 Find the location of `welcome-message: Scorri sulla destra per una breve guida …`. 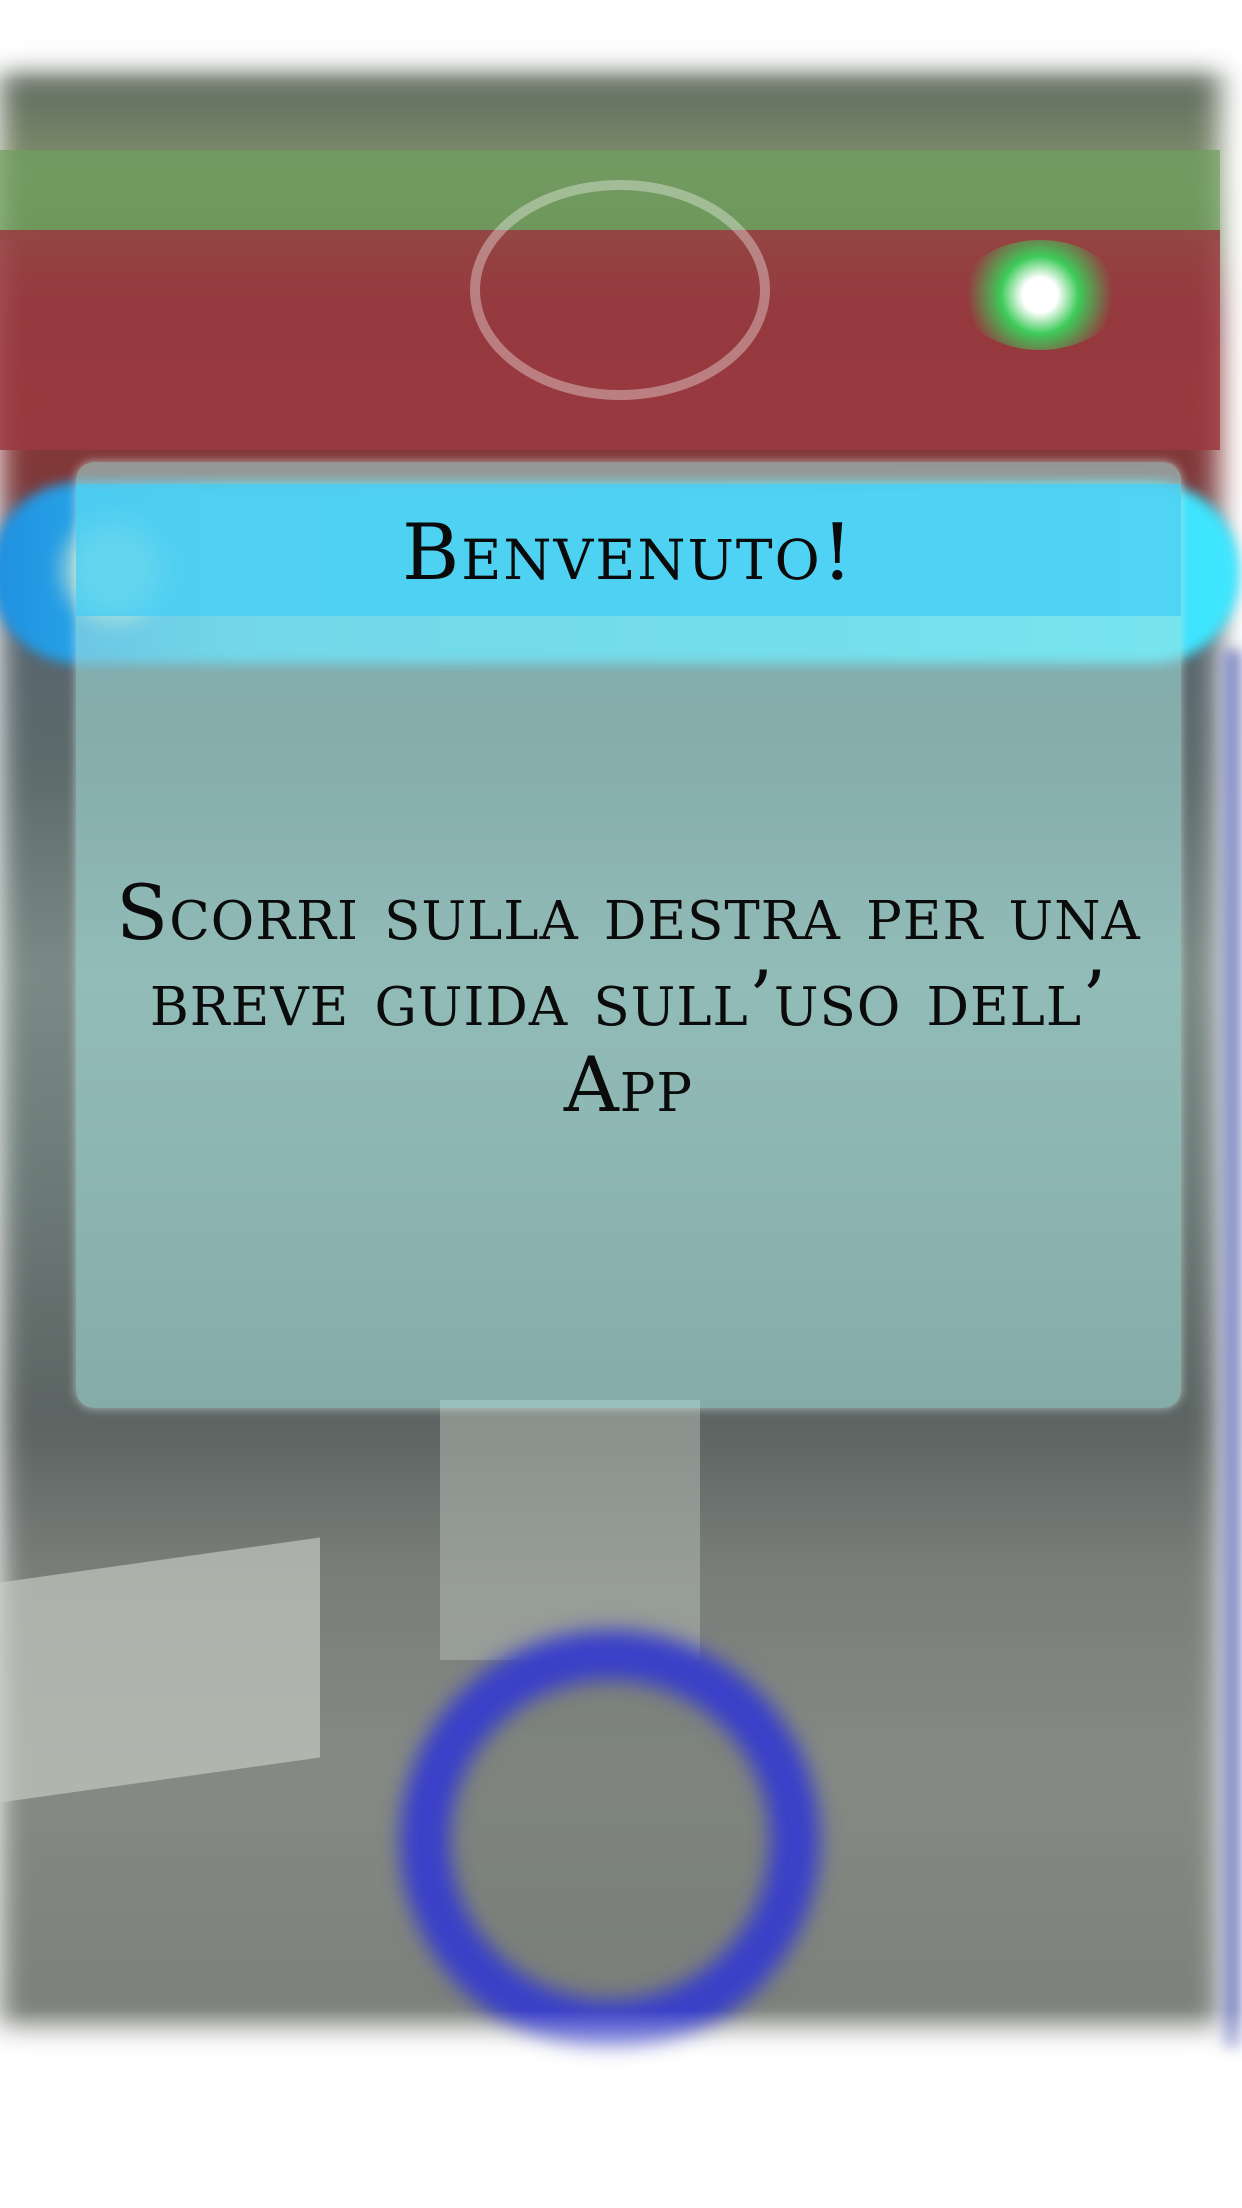

welcome-message: Scorri sulla destra per una breve guida … is located at coordinates (628, 998).